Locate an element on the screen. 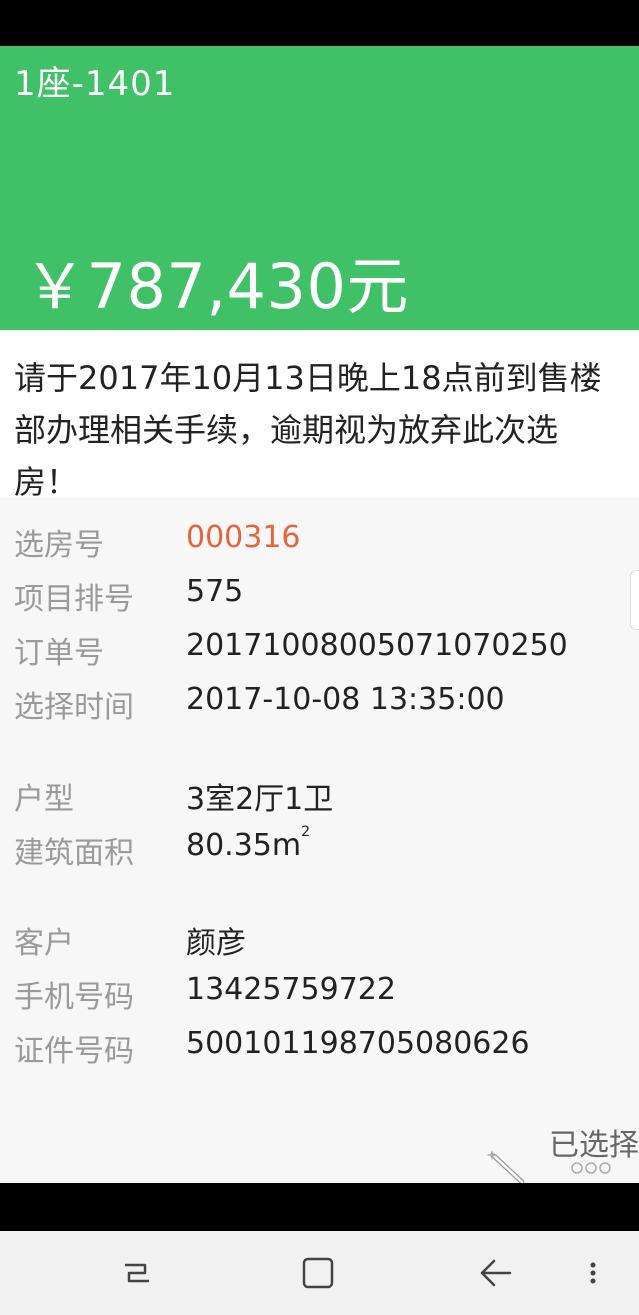 The width and height of the screenshot is (639, 1315). phone-value: 13425759722 is located at coordinates (291, 989).